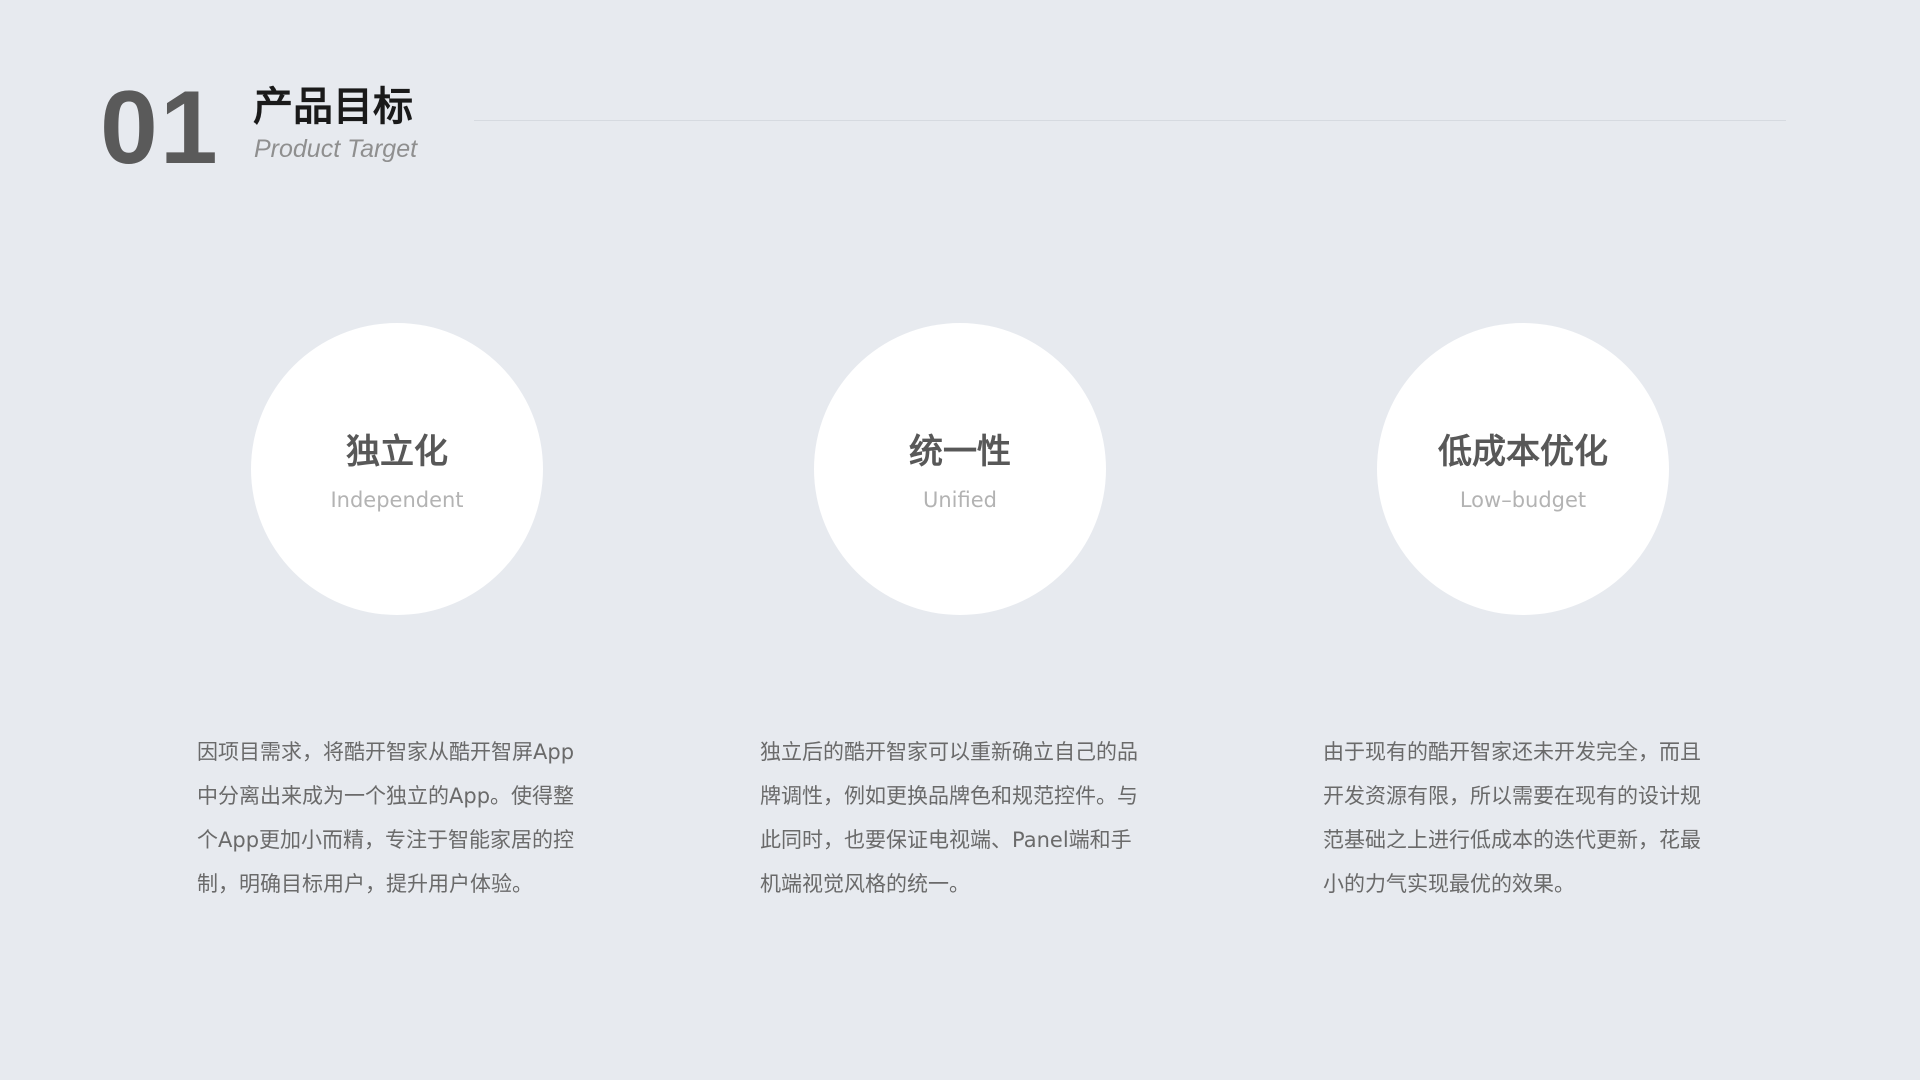  I want to click on pillar-circle: 独立化 Independent, so click(397, 469).